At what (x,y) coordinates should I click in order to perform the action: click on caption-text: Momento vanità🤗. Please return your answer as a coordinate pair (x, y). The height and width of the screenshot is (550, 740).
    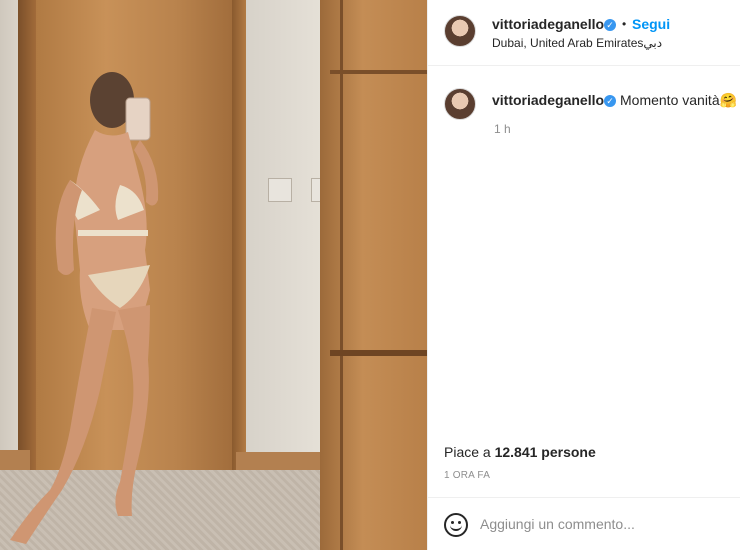
    Looking at the image, I should click on (679, 100).